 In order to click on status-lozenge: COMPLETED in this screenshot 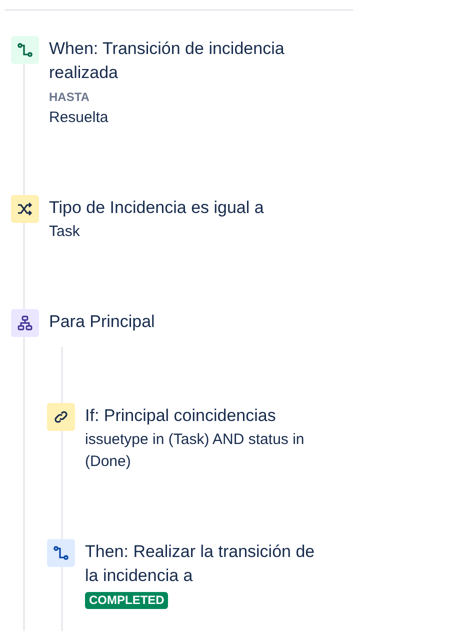, I will do `click(126, 600)`.